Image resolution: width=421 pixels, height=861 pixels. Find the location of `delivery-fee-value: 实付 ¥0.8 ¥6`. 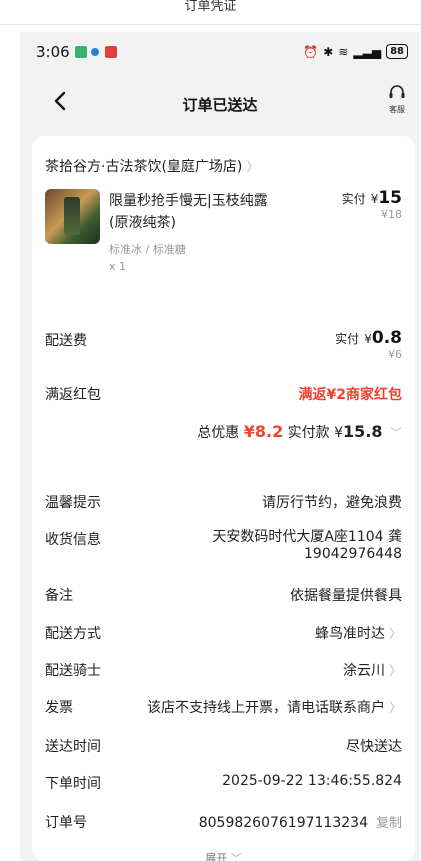

delivery-fee-value: 实付 ¥0.8 ¥6 is located at coordinates (368, 344).